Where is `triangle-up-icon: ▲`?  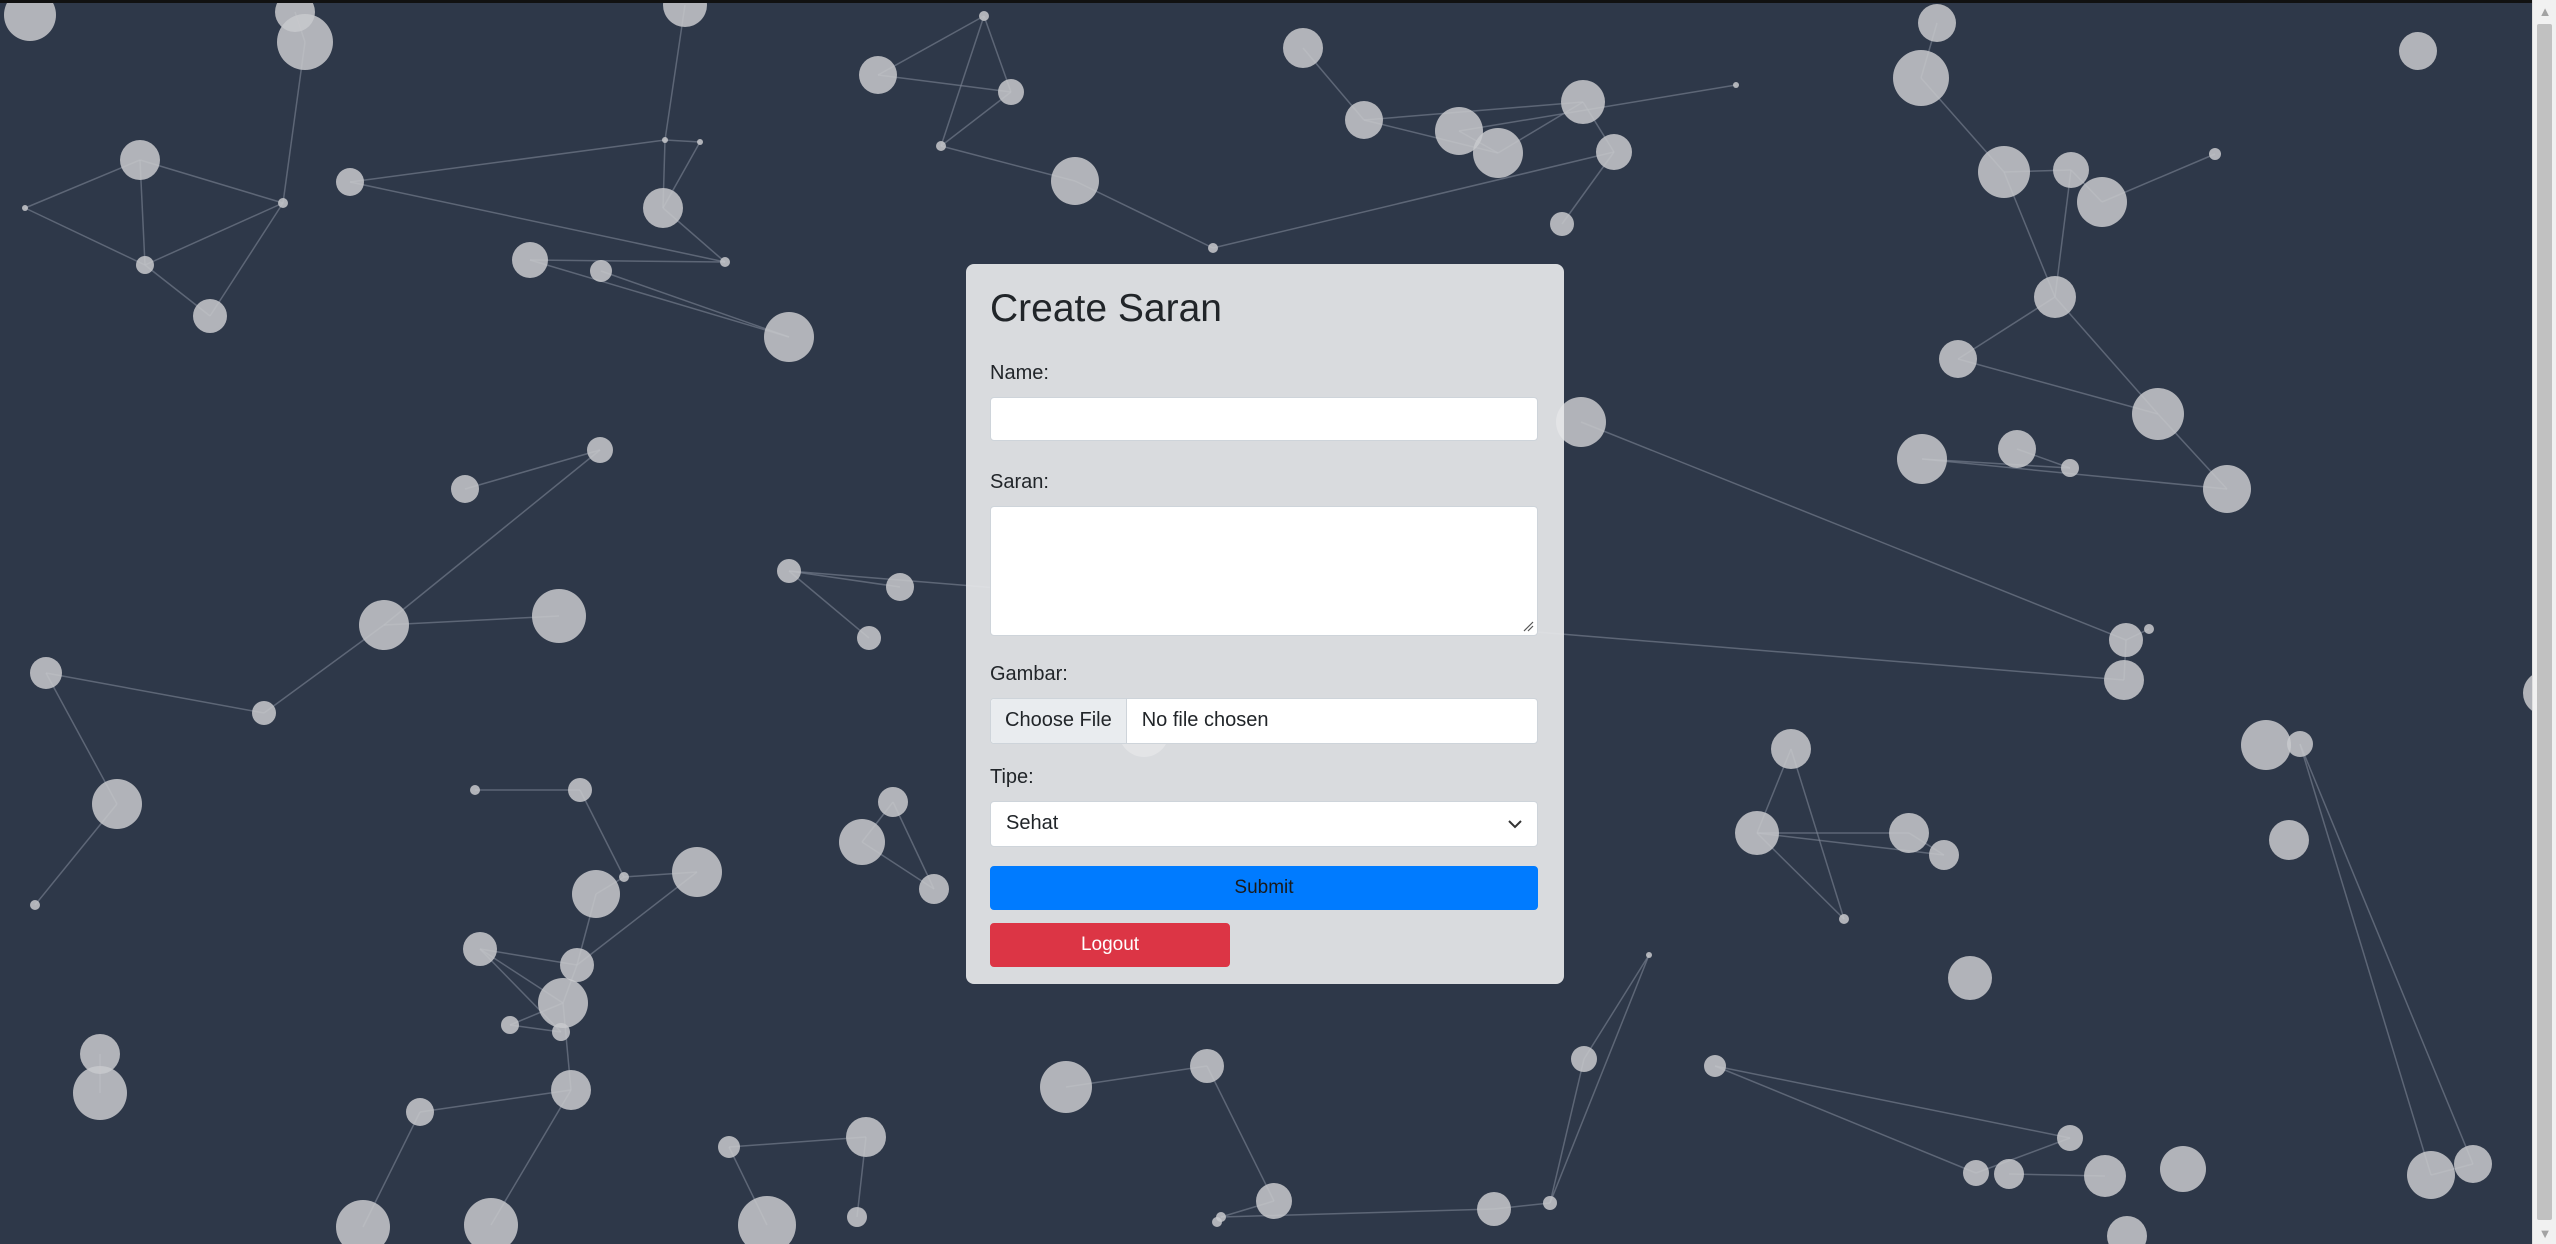
triangle-up-icon: ▲ is located at coordinates (2544, 11).